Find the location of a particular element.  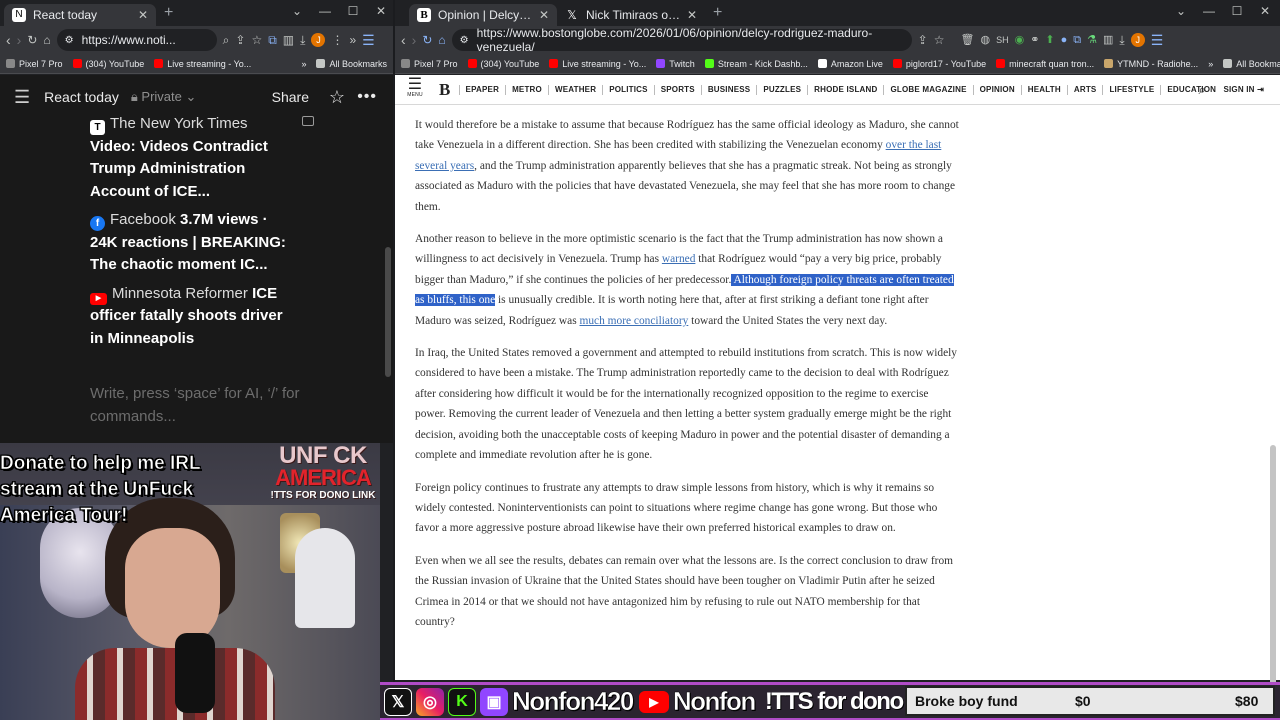

blue-extension-icon: ● is located at coordinates (1064, 40).